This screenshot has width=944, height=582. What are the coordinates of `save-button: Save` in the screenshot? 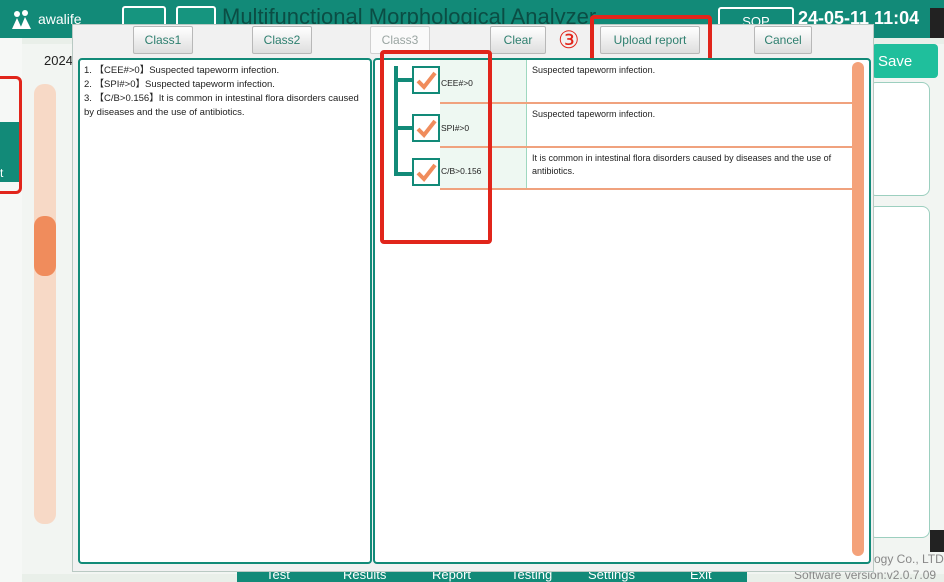 It's located at (905, 61).